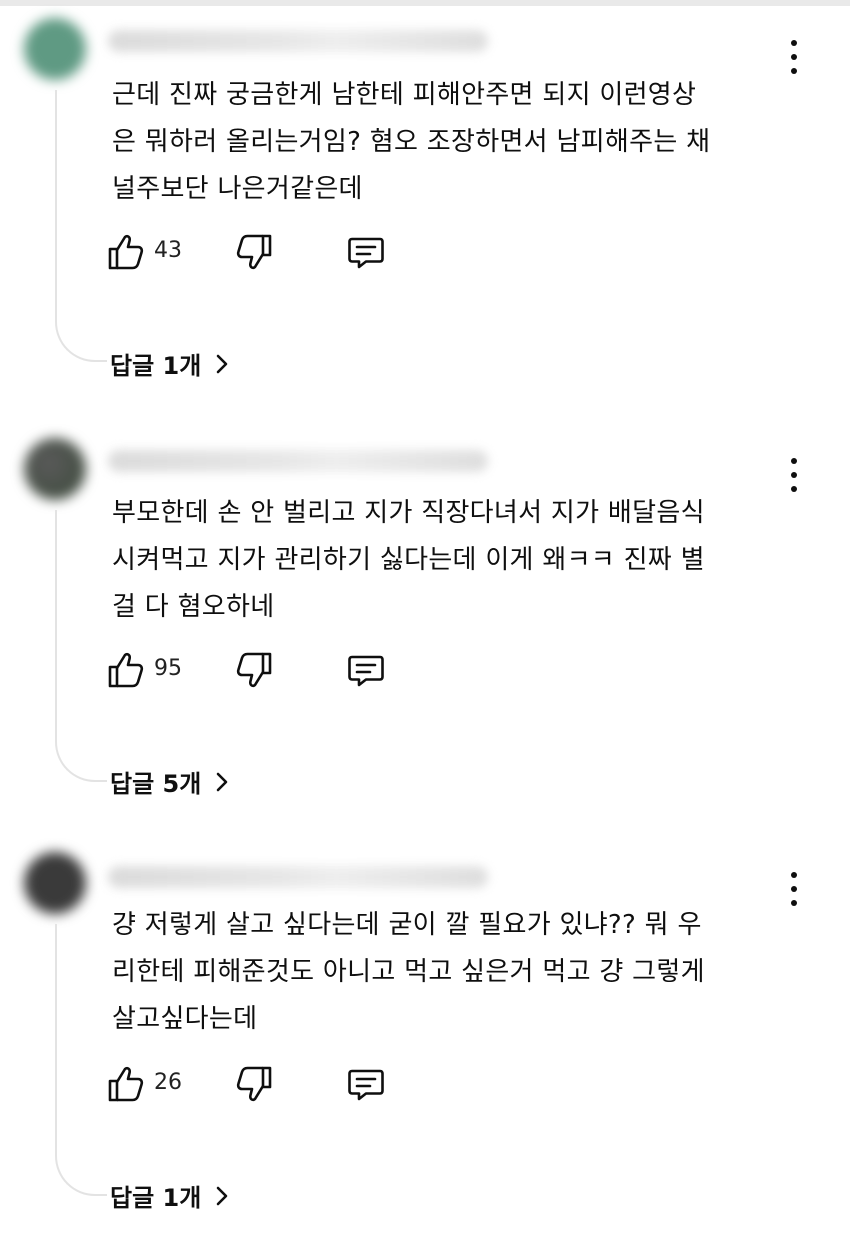 The image size is (850, 1250). I want to click on replies-label: 답글 5개, so click(156, 784).